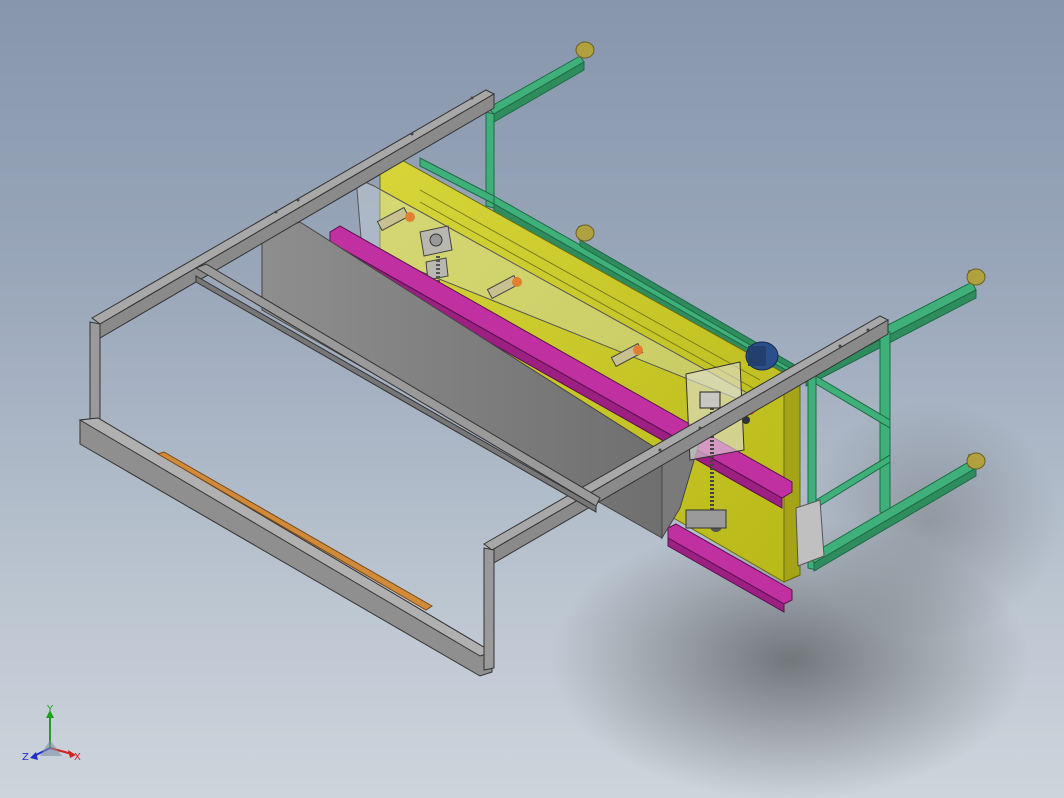  Describe the element at coordinates (51, 748) in the screenshot. I see `triad-base-icon` at that location.